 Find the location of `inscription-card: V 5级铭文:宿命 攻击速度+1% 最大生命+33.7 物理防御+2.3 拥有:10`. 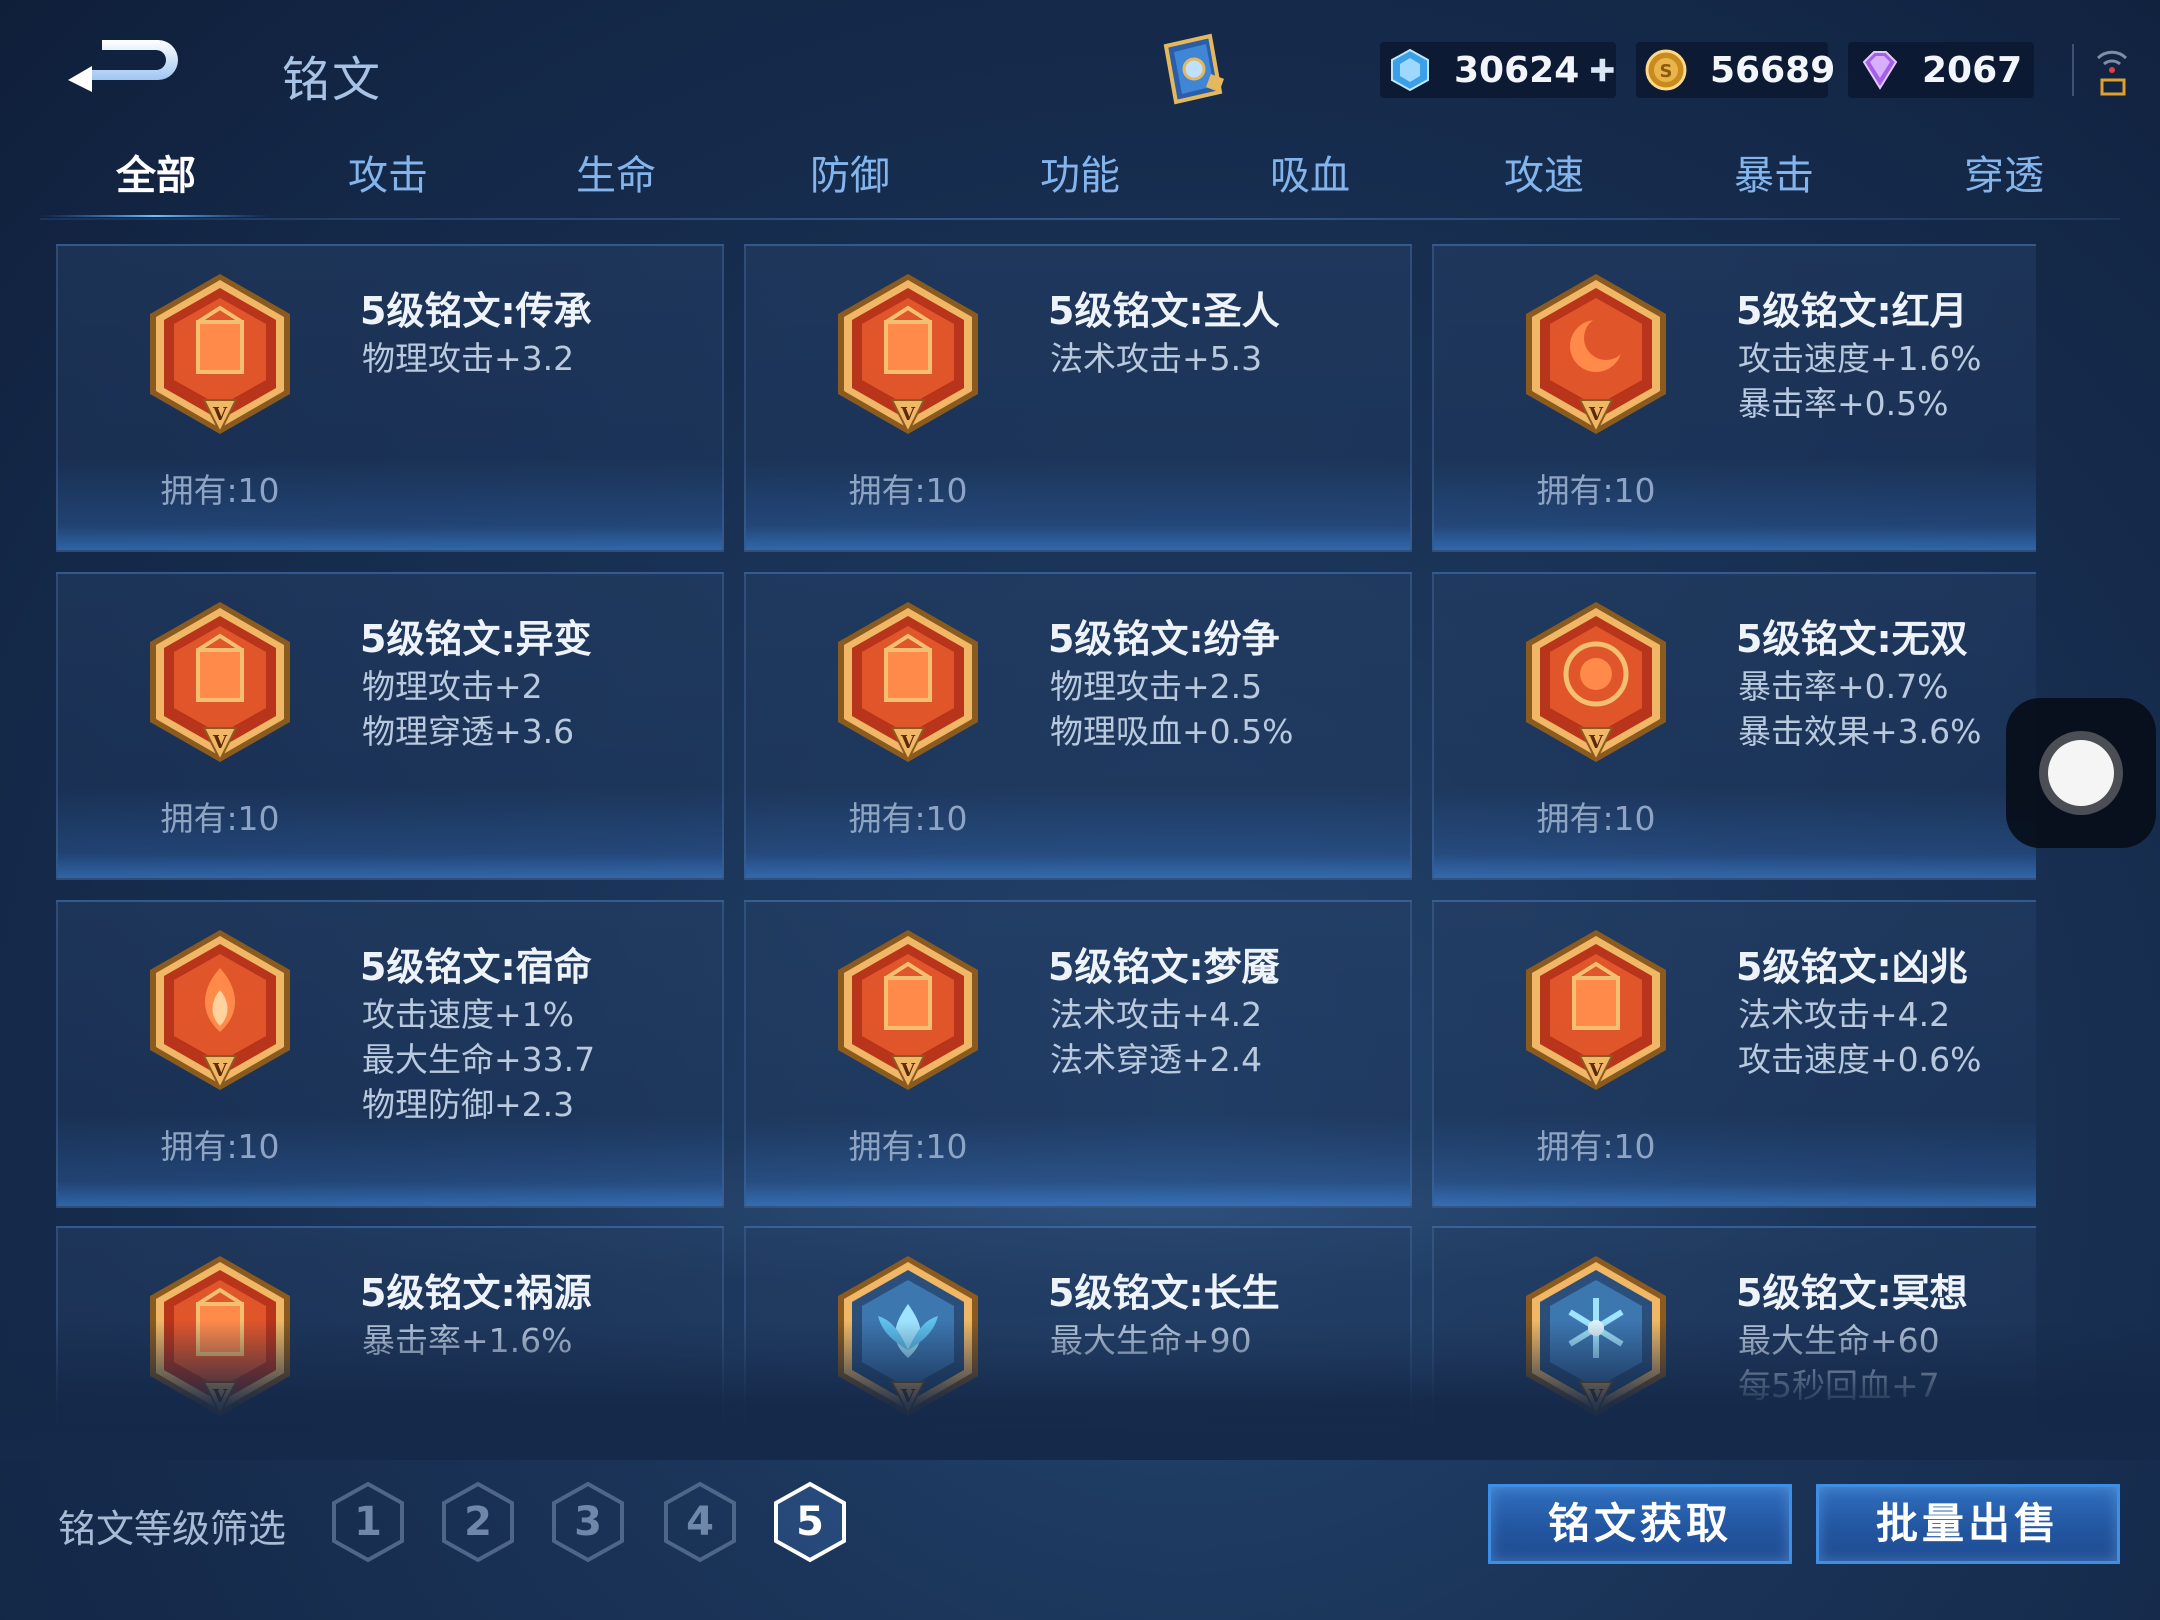

inscription-card: V 5级铭文:宿命 攻击速度+1% 最大生命+33.7 物理防御+2.3 拥有:10 is located at coordinates (390, 1054).